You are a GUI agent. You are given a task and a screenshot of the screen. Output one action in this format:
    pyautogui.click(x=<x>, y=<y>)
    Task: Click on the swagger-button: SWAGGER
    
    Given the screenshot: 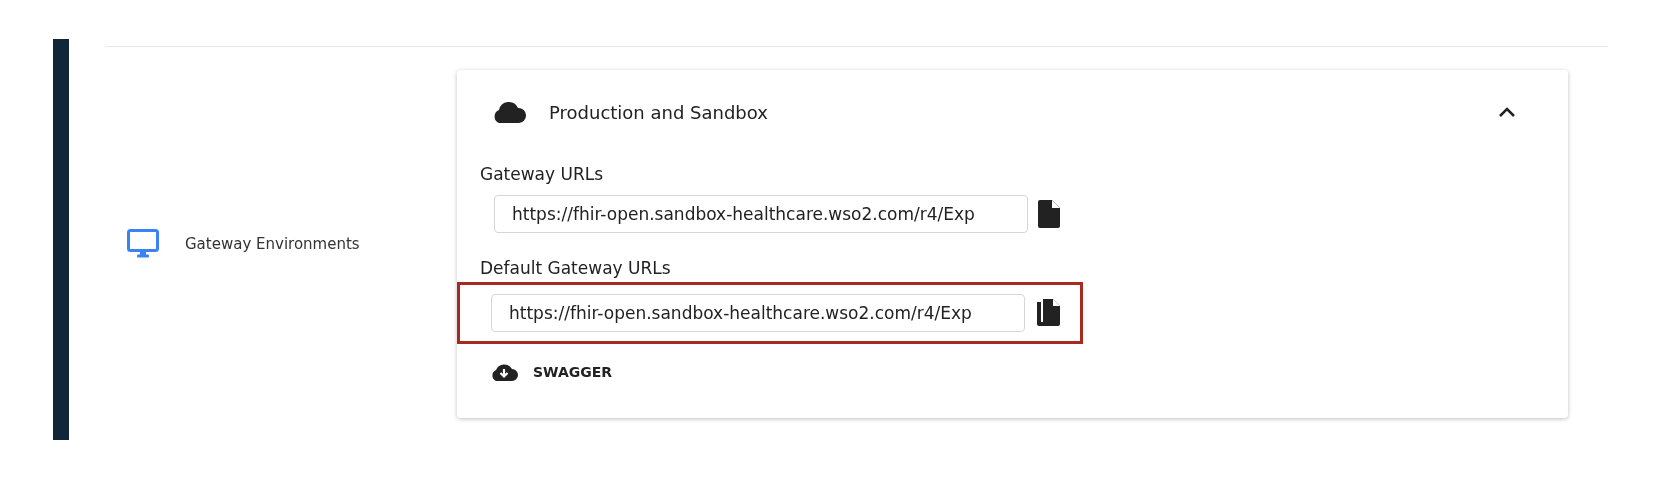 What is the action you would take?
    pyautogui.click(x=551, y=372)
    